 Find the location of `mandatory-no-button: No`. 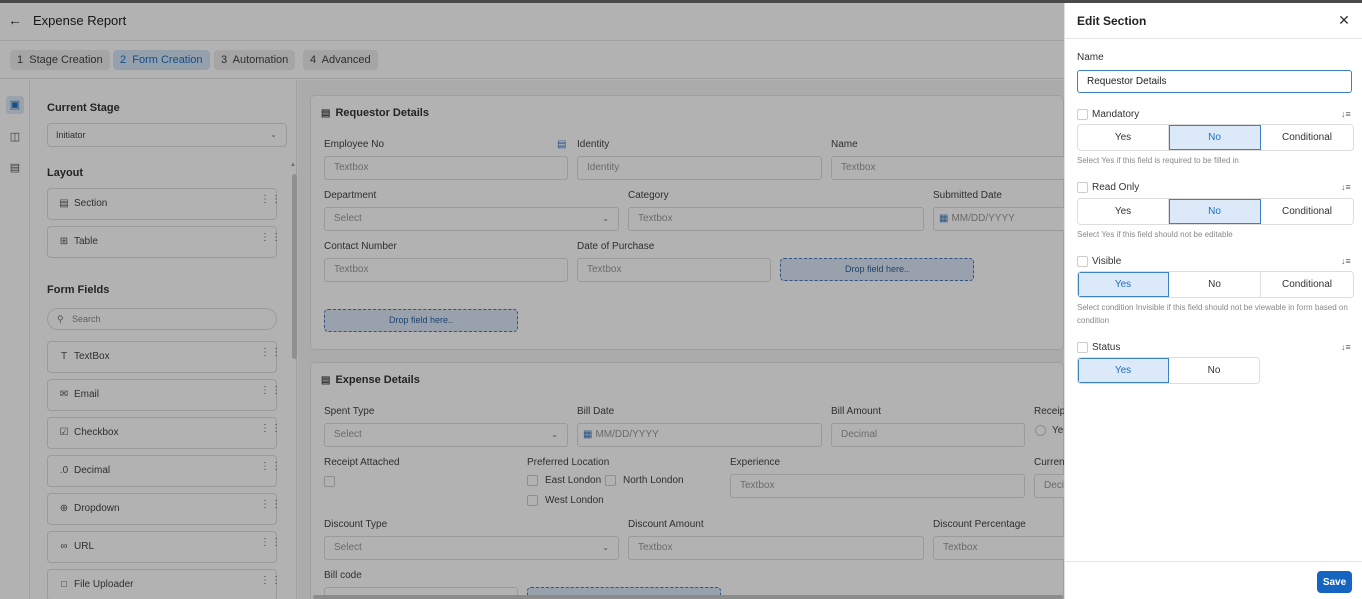

mandatory-no-button: No is located at coordinates (1215, 137).